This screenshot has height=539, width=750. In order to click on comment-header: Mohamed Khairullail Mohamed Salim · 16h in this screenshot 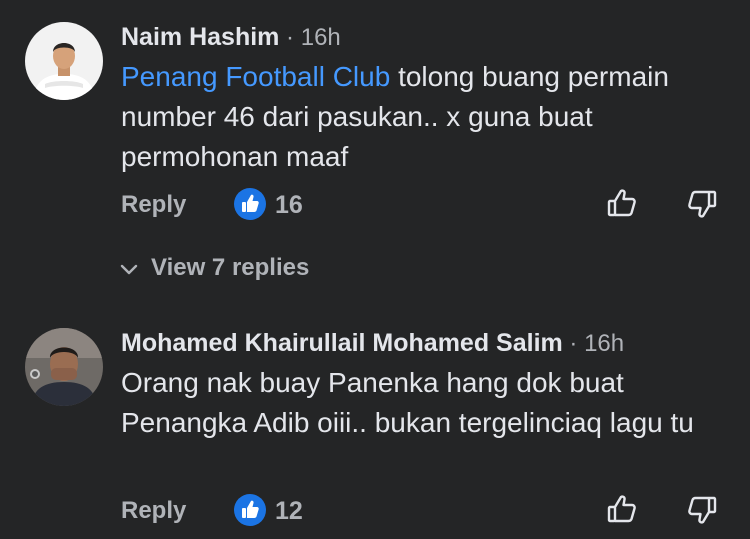, I will do `click(372, 343)`.